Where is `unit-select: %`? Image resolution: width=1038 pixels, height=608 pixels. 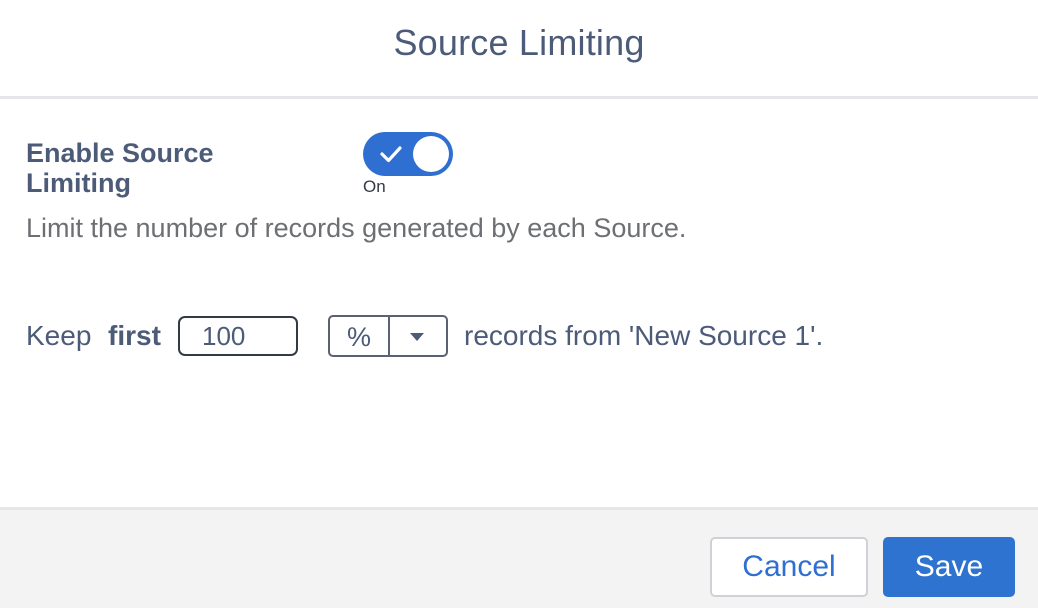
unit-select: % is located at coordinates (388, 336).